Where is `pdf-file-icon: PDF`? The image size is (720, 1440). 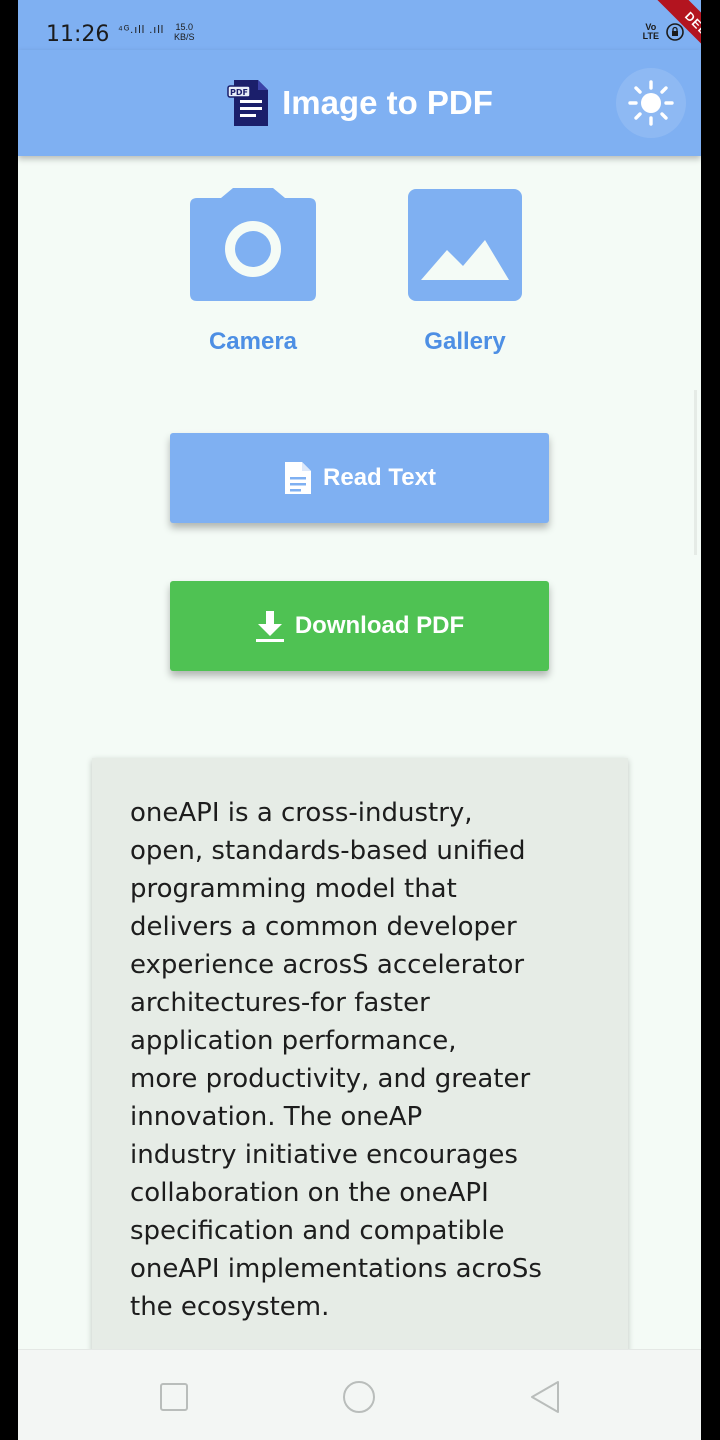 pdf-file-icon: PDF is located at coordinates (248, 103).